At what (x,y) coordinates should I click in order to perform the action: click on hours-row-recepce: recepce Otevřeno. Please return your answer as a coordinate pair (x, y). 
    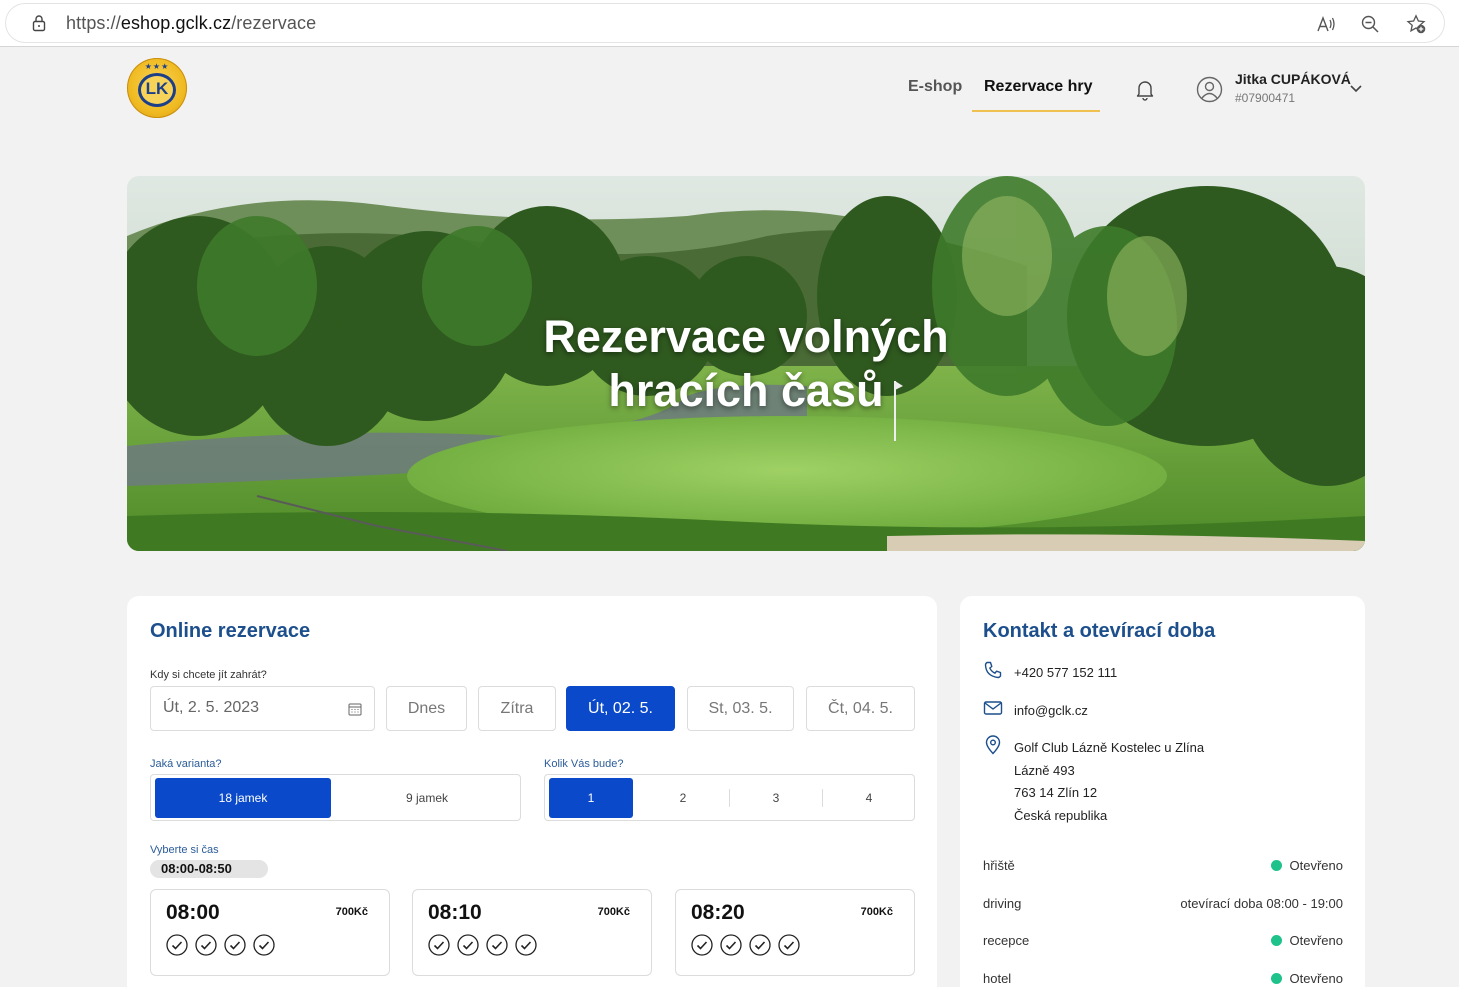
    Looking at the image, I should click on (1163, 943).